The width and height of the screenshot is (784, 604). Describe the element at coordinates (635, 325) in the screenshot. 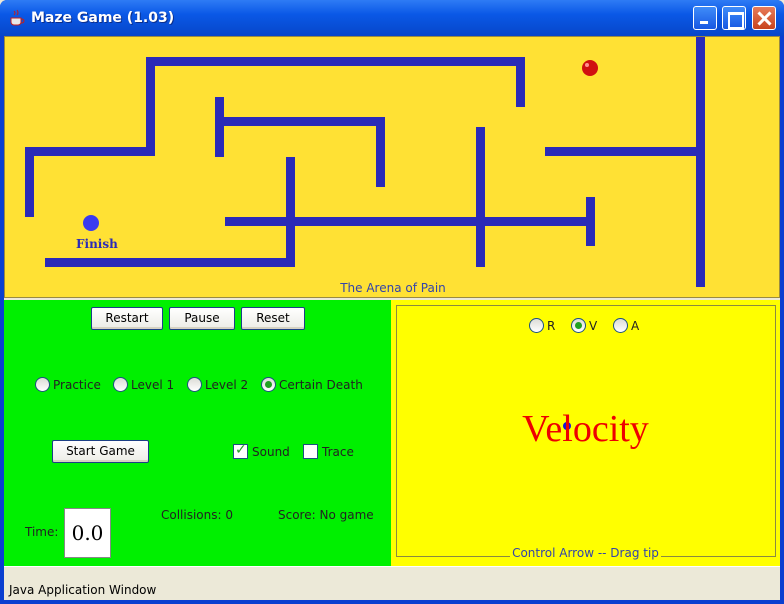

I see `radio-label: A` at that location.